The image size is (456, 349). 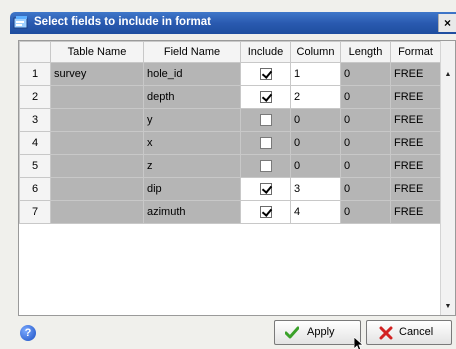 What do you see at coordinates (192, 52) in the screenshot?
I see `column-header-field-name: Field Name` at bounding box center [192, 52].